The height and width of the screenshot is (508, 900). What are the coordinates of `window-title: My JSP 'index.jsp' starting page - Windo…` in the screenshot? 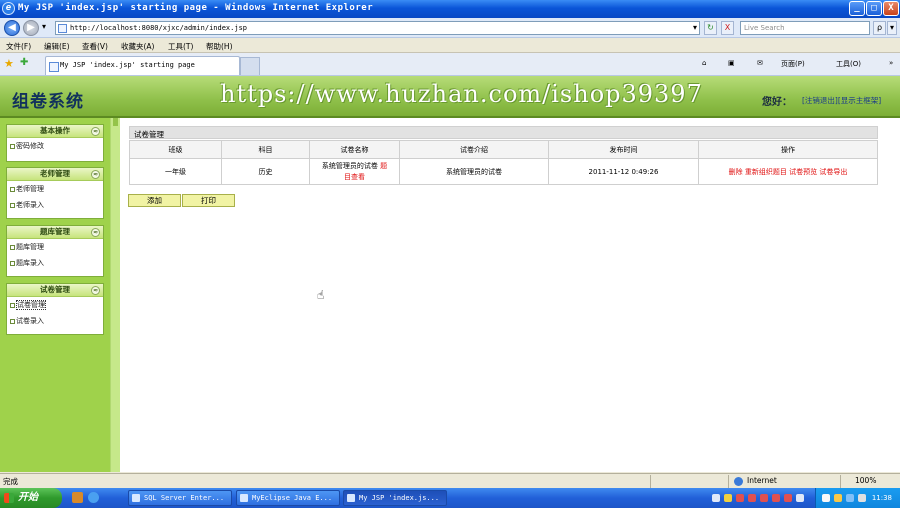 It's located at (196, 8).